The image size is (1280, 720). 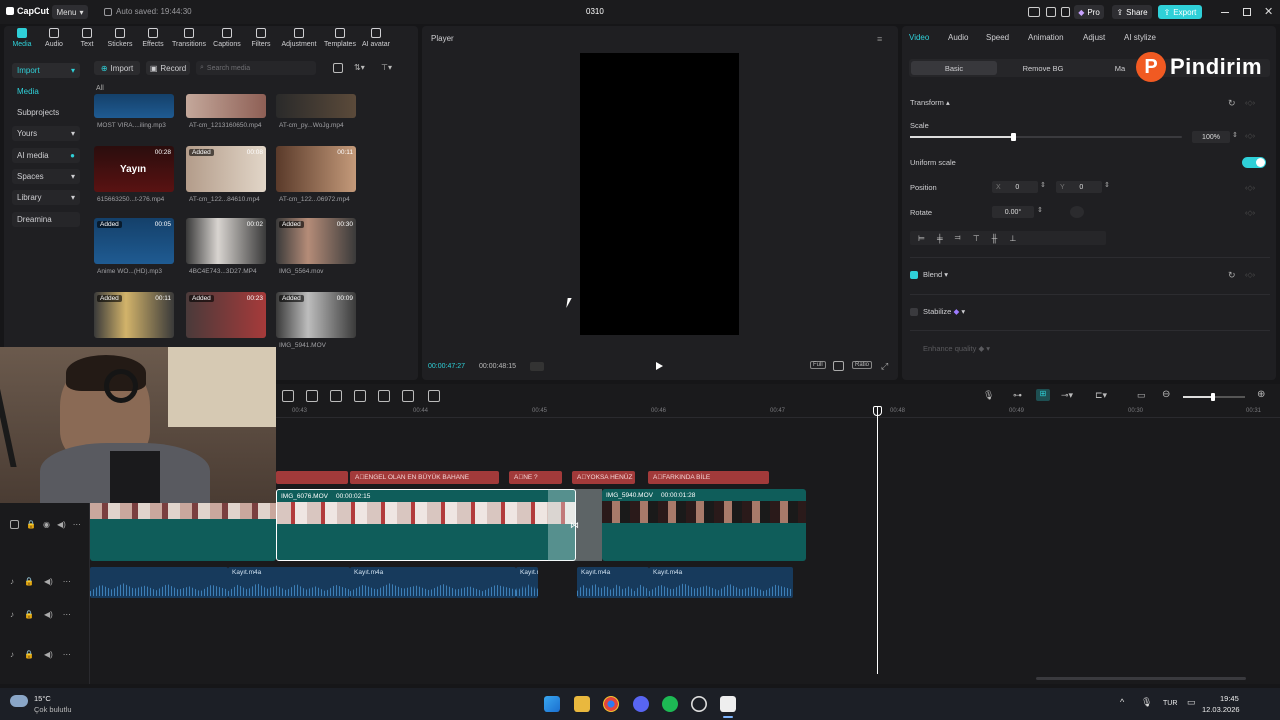 What do you see at coordinates (386, 67) in the screenshot?
I see `filter-icon: ⊤▾` at bounding box center [386, 67].